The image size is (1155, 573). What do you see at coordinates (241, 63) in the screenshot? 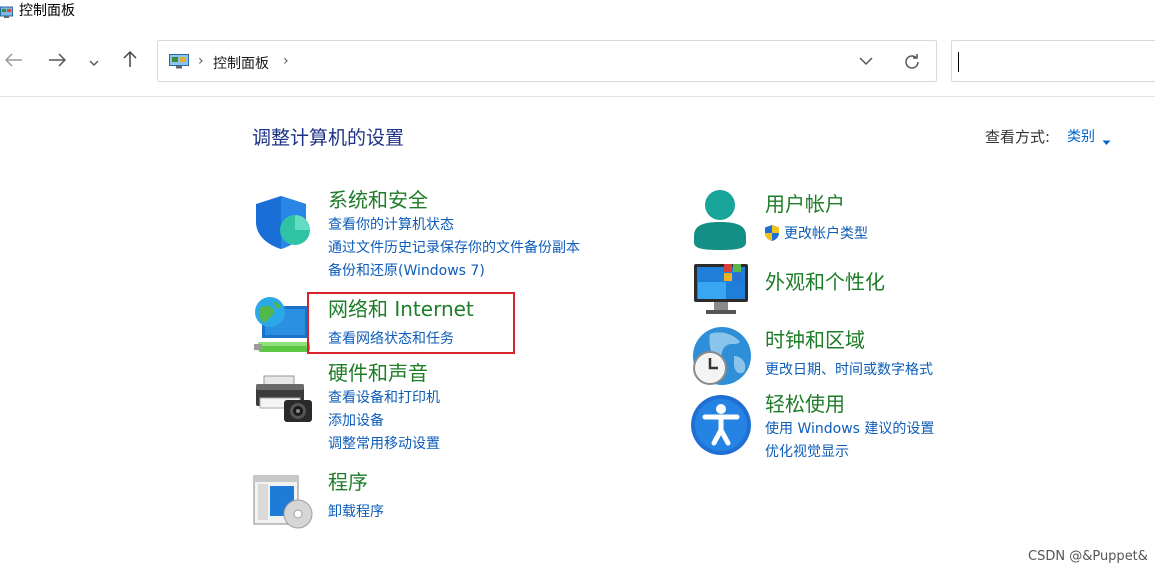
I see `breadcrumb-control-panel: 控制面板` at bounding box center [241, 63].